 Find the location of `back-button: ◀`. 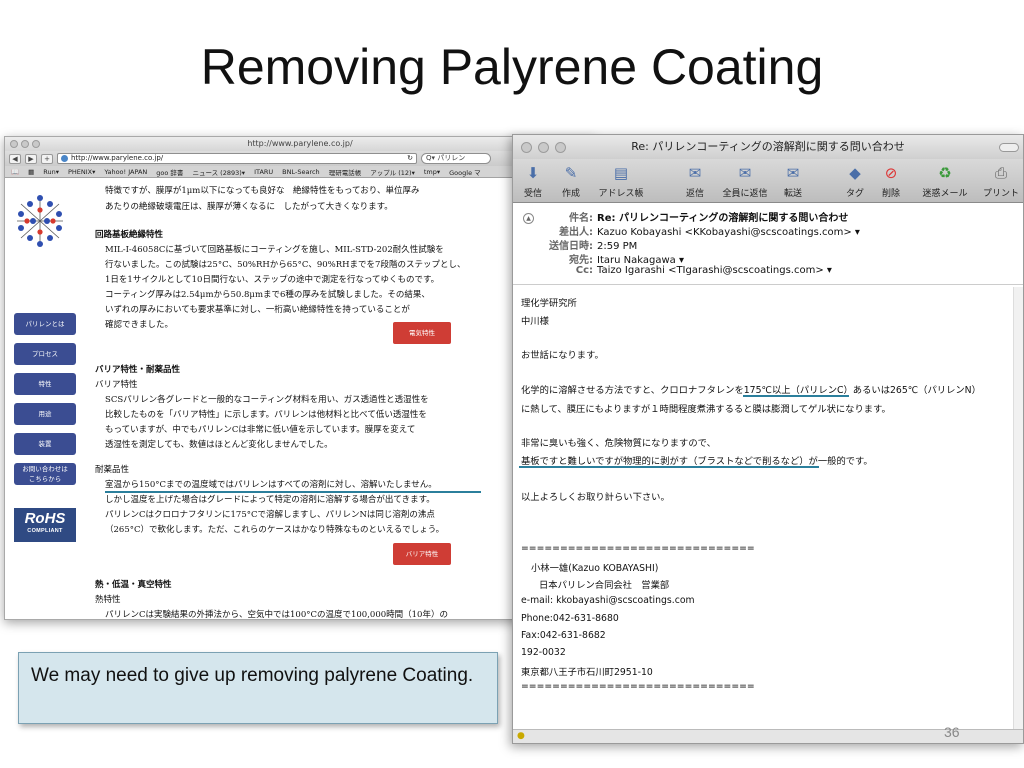

back-button: ◀ is located at coordinates (15, 158).